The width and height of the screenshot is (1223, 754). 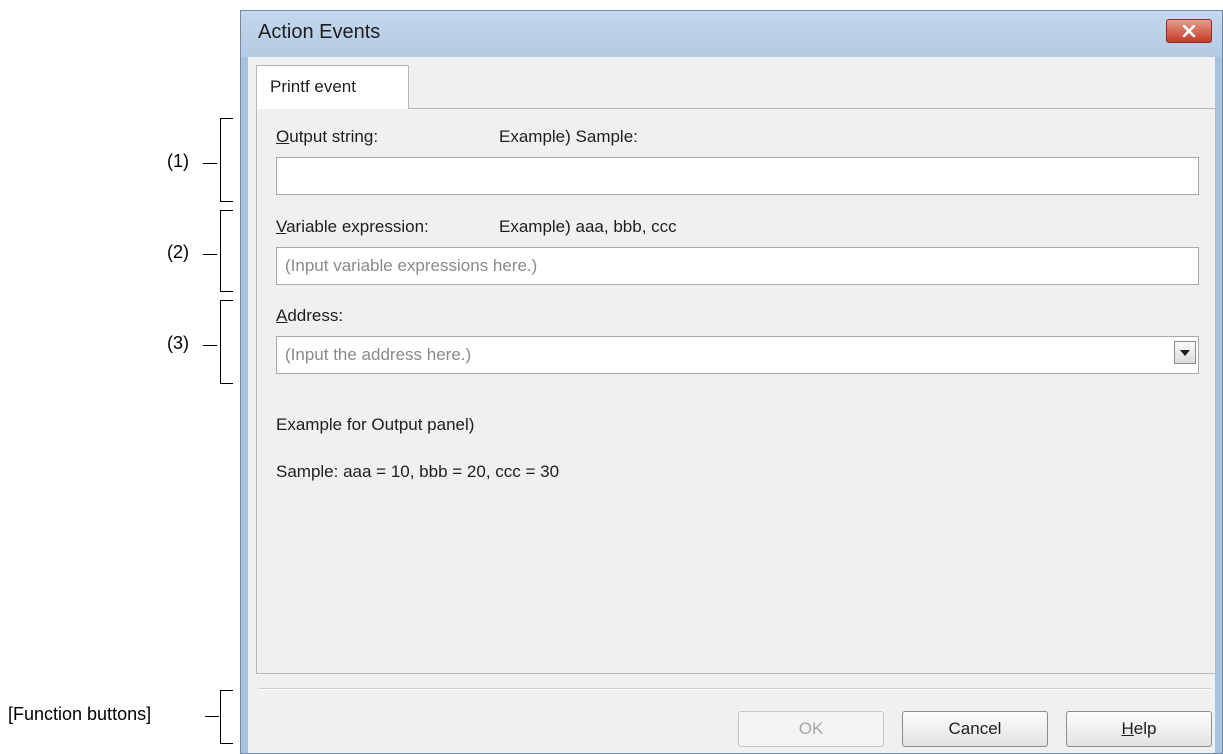 I want to click on close-icon, so click(x=1189, y=31).